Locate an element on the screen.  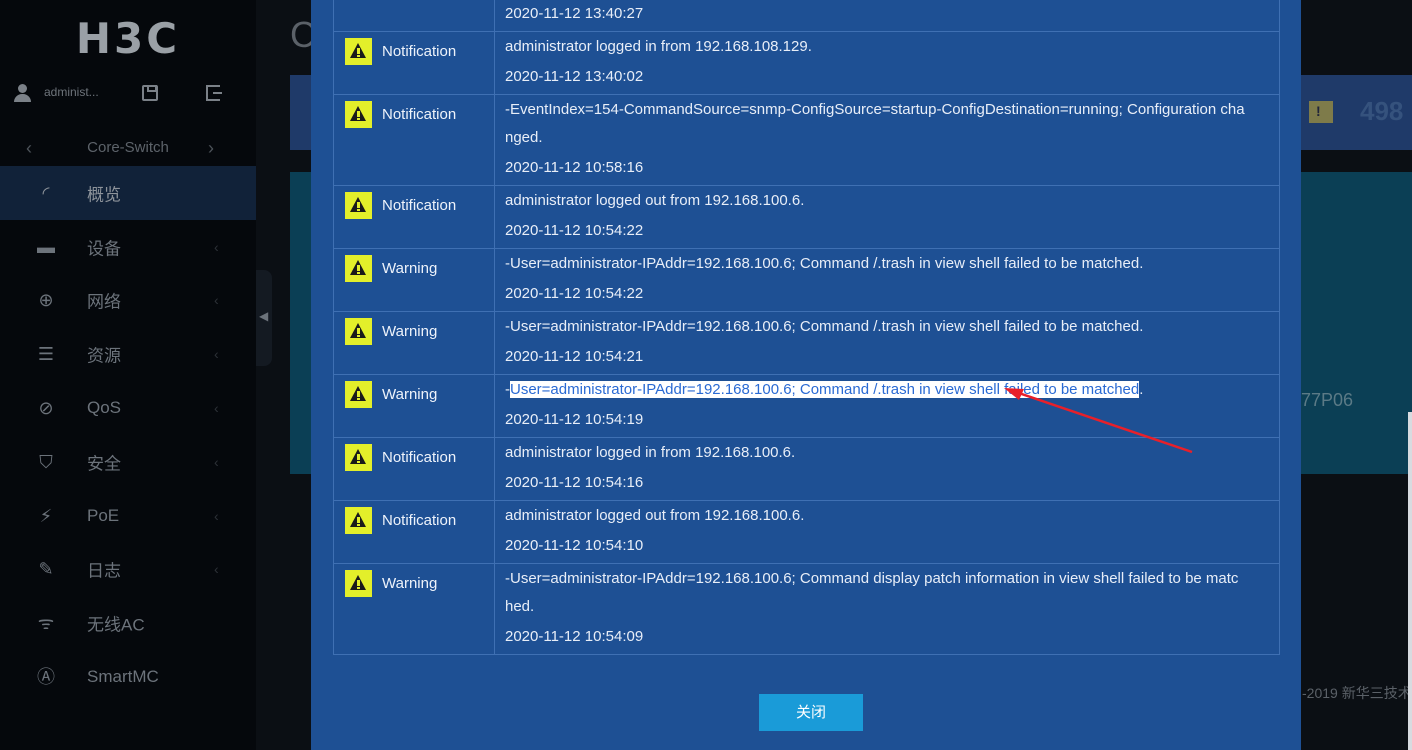
collapse-arrow-icon: ◀ is located at coordinates (264, 316).